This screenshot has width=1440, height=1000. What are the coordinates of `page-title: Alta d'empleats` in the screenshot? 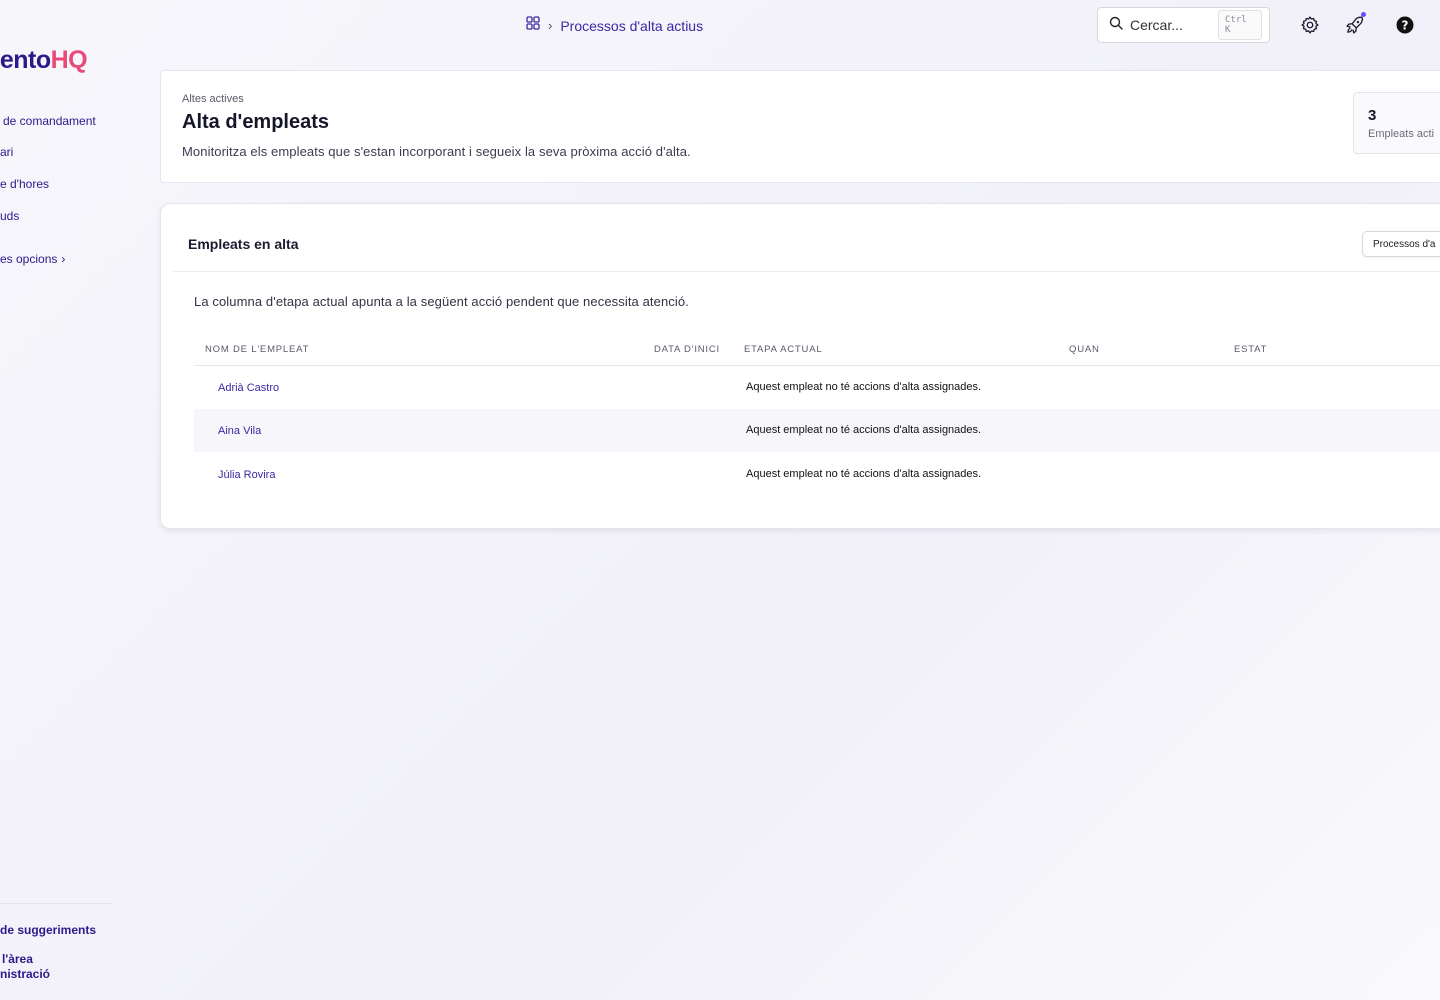 It's located at (256, 122).